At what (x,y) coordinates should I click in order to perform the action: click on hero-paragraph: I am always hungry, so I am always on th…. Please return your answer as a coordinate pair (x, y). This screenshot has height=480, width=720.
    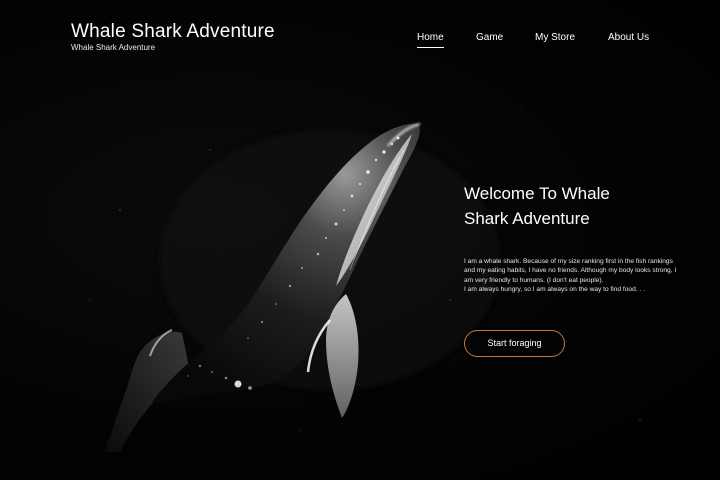
    Looking at the image, I should click on (554, 290).